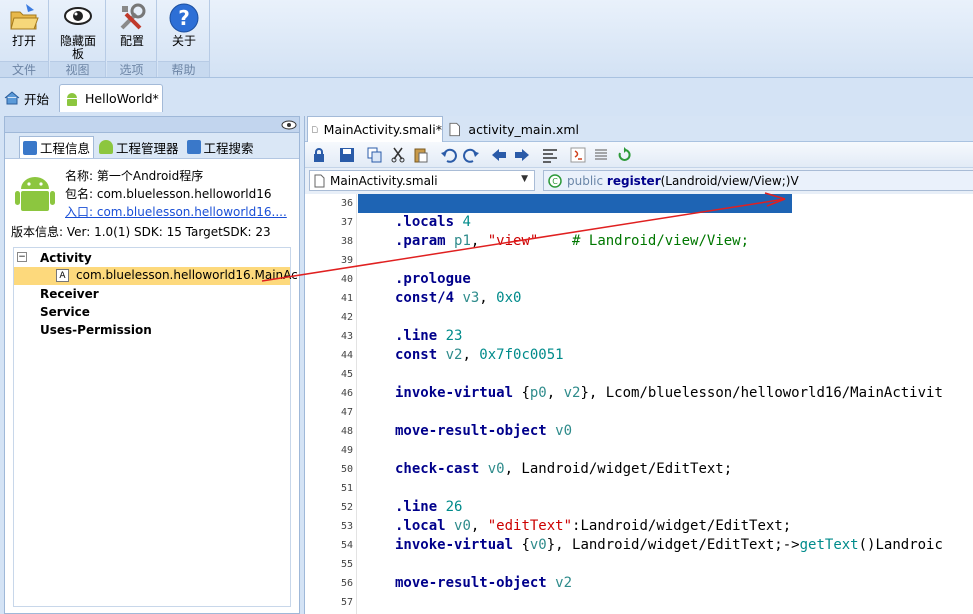 This screenshot has width=973, height=614. Describe the element at coordinates (421, 155) in the screenshot. I see `paste-icon` at that location.